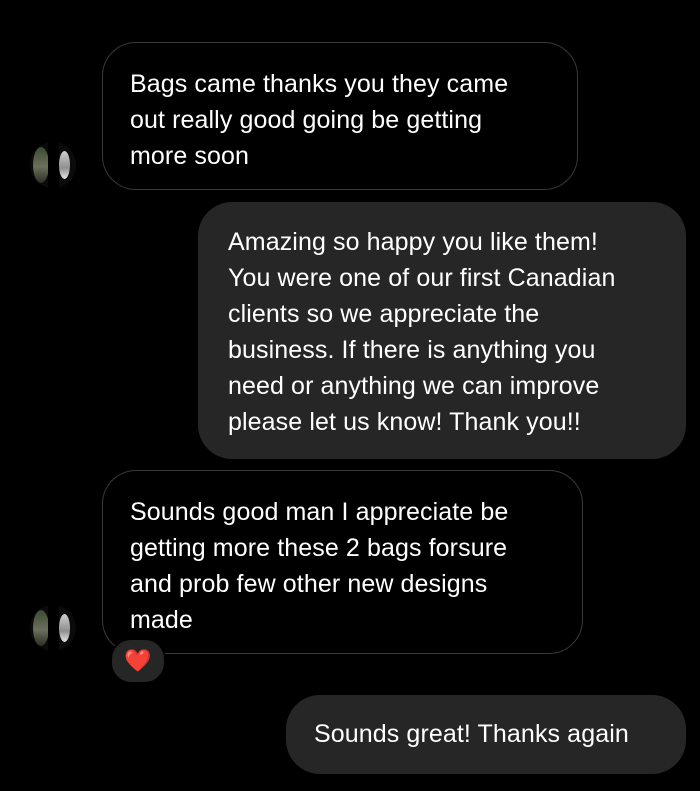  Describe the element at coordinates (486, 734) in the screenshot. I see `outgoing-message-bubble: Sounds great! Thanks again` at that location.